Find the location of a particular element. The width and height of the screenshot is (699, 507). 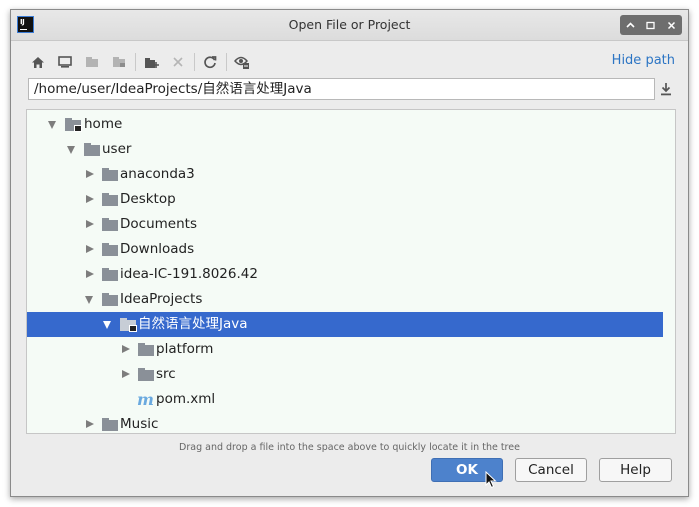

delete-icon is located at coordinates (178, 62).